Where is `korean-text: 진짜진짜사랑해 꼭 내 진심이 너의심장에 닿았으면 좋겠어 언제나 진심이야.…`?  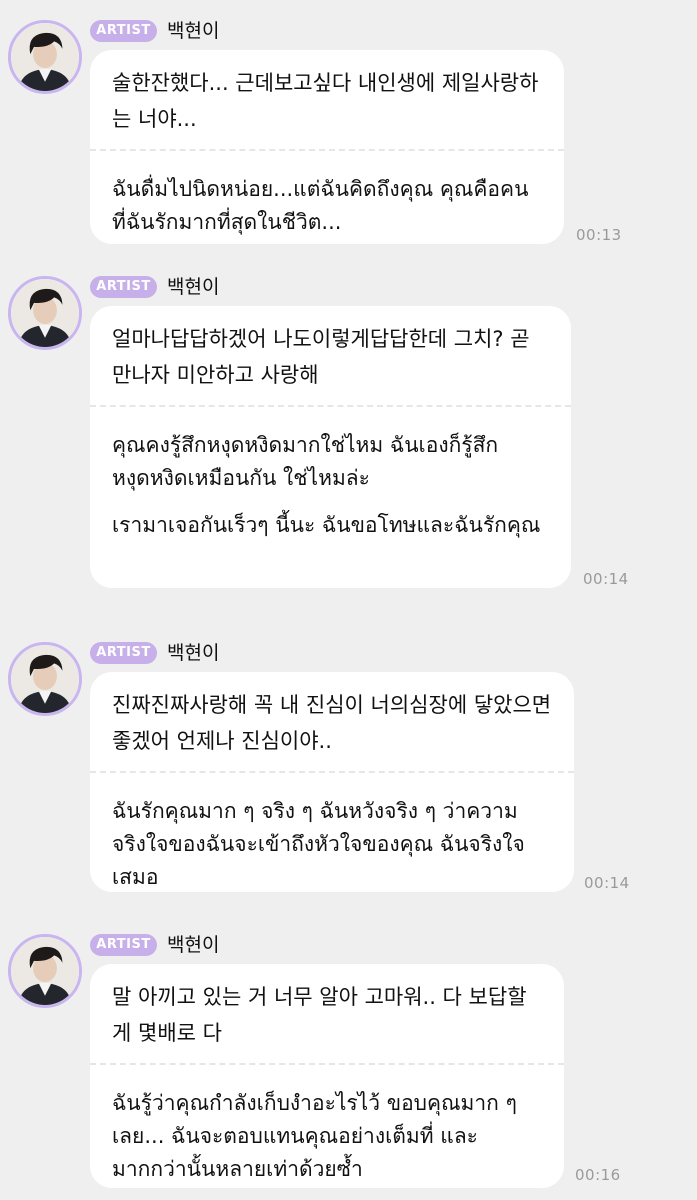 korean-text: 진짜진짜사랑해 꼭 내 진심이 너의심장에 닿았으면 좋겠어 언제나 진심이야.… is located at coordinates (332, 723).